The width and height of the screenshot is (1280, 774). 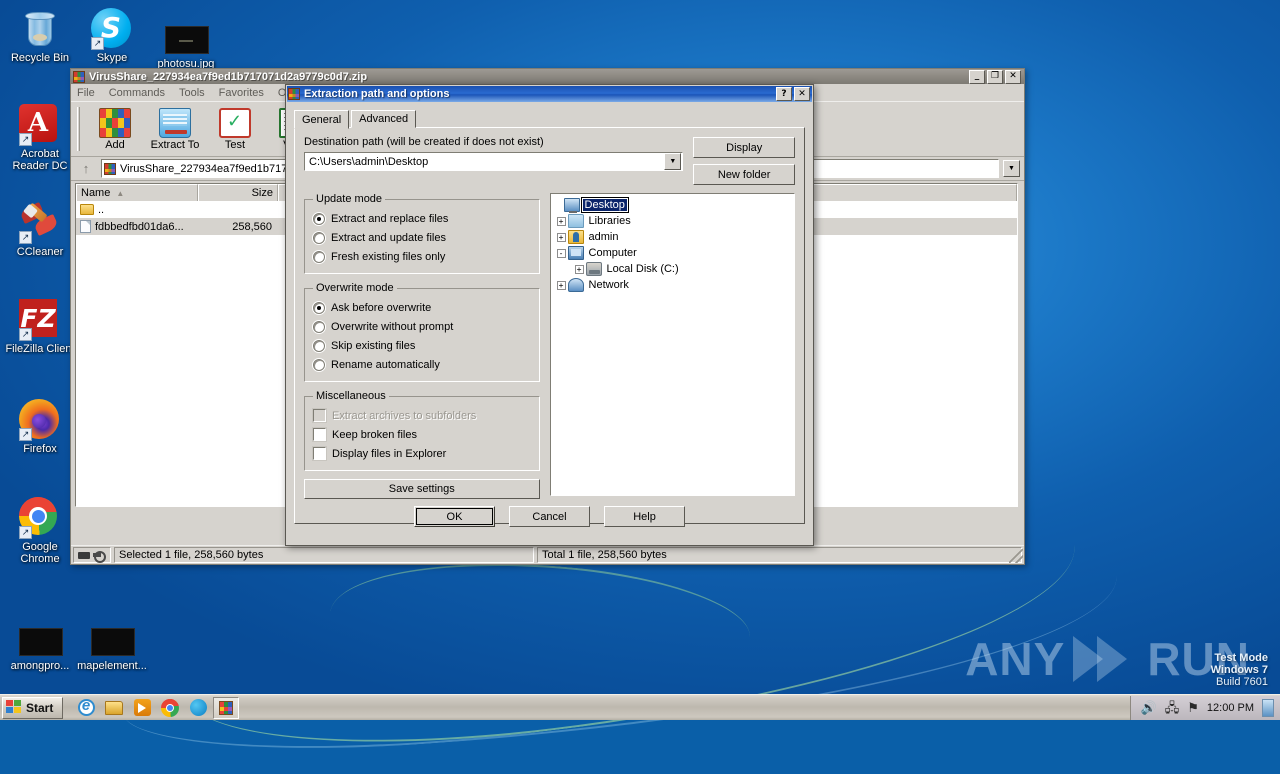 I want to click on up-arrow-icon: ↑, so click(x=86, y=169).